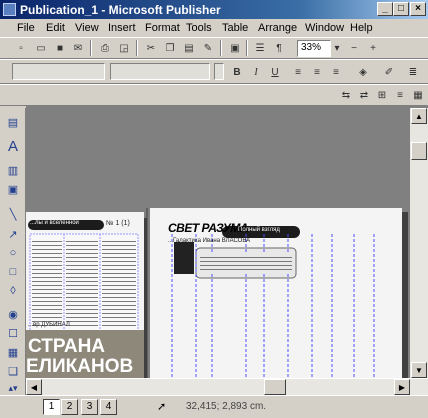 This screenshot has height=418, width=428. Describe the element at coordinates (400, 95) in the screenshot. I see `line-style-small-icon: ≡` at that location.